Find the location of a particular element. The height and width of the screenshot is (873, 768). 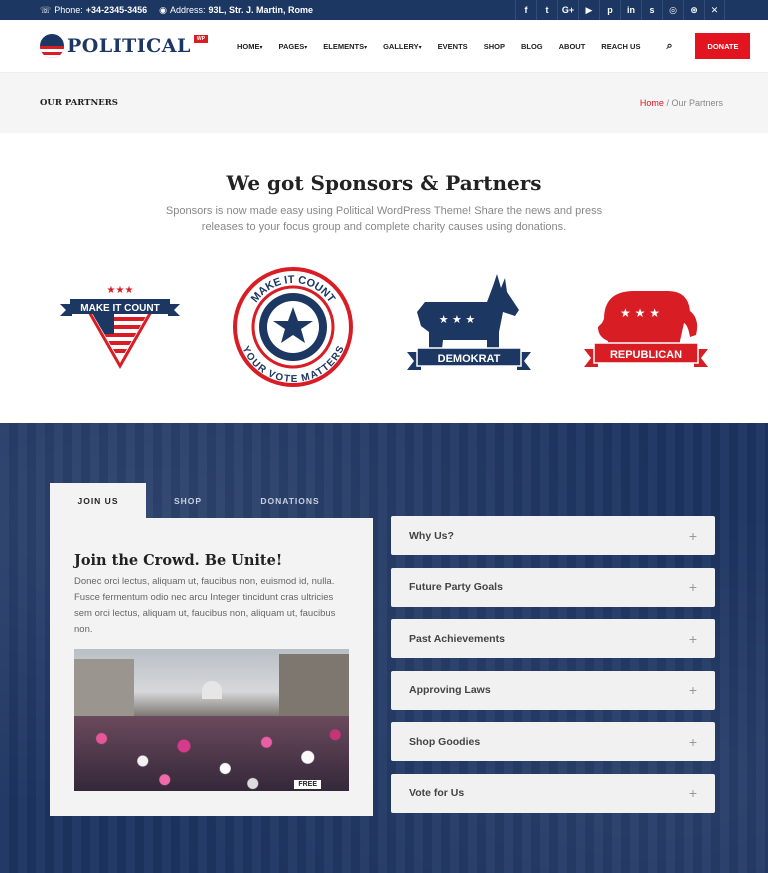

accordion-item: Vote for Us + is located at coordinates (553, 793).